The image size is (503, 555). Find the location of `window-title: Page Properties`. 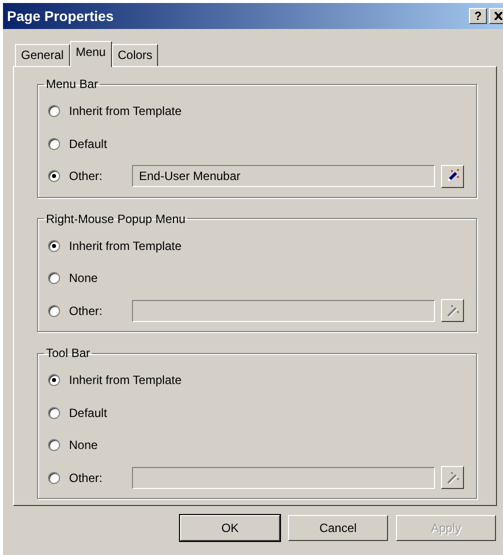

window-title: Page Properties is located at coordinates (61, 16).